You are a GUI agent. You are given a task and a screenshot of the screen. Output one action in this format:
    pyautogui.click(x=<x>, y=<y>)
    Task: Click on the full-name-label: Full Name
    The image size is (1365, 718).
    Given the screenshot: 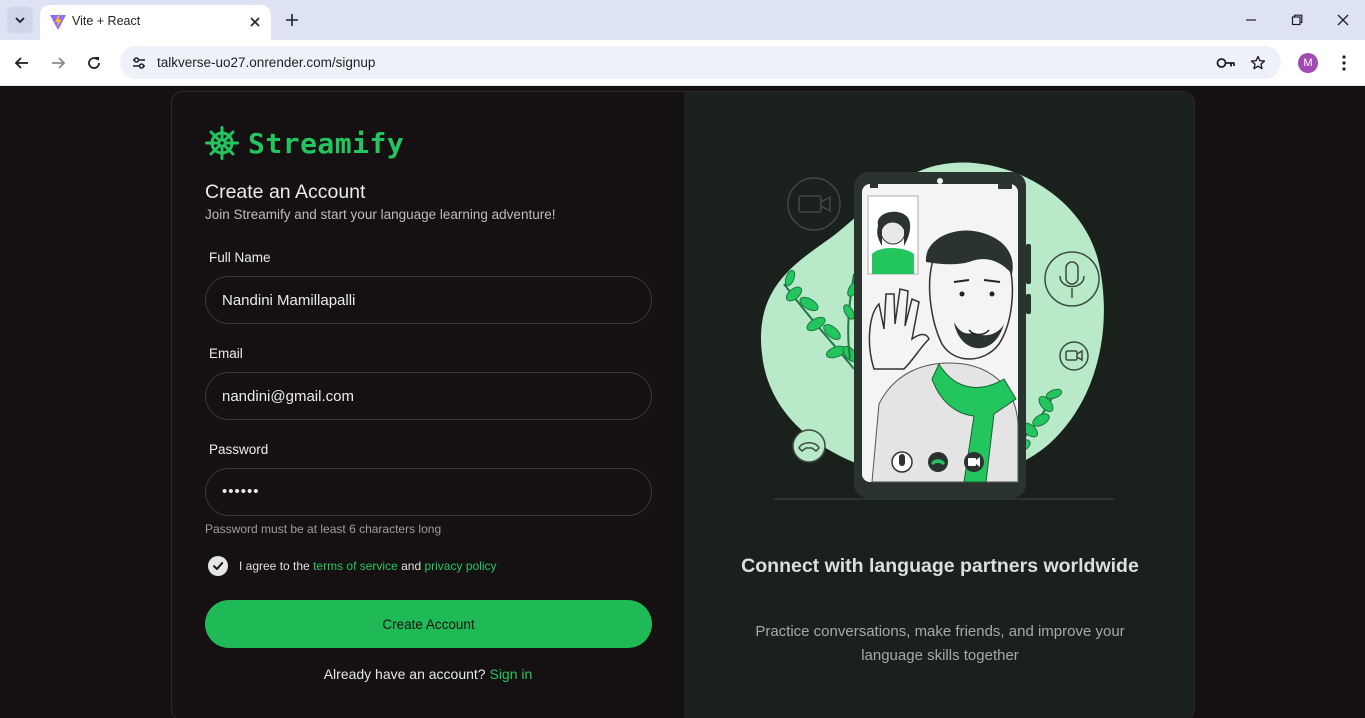 What is the action you would take?
    pyautogui.click(x=240, y=257)
    